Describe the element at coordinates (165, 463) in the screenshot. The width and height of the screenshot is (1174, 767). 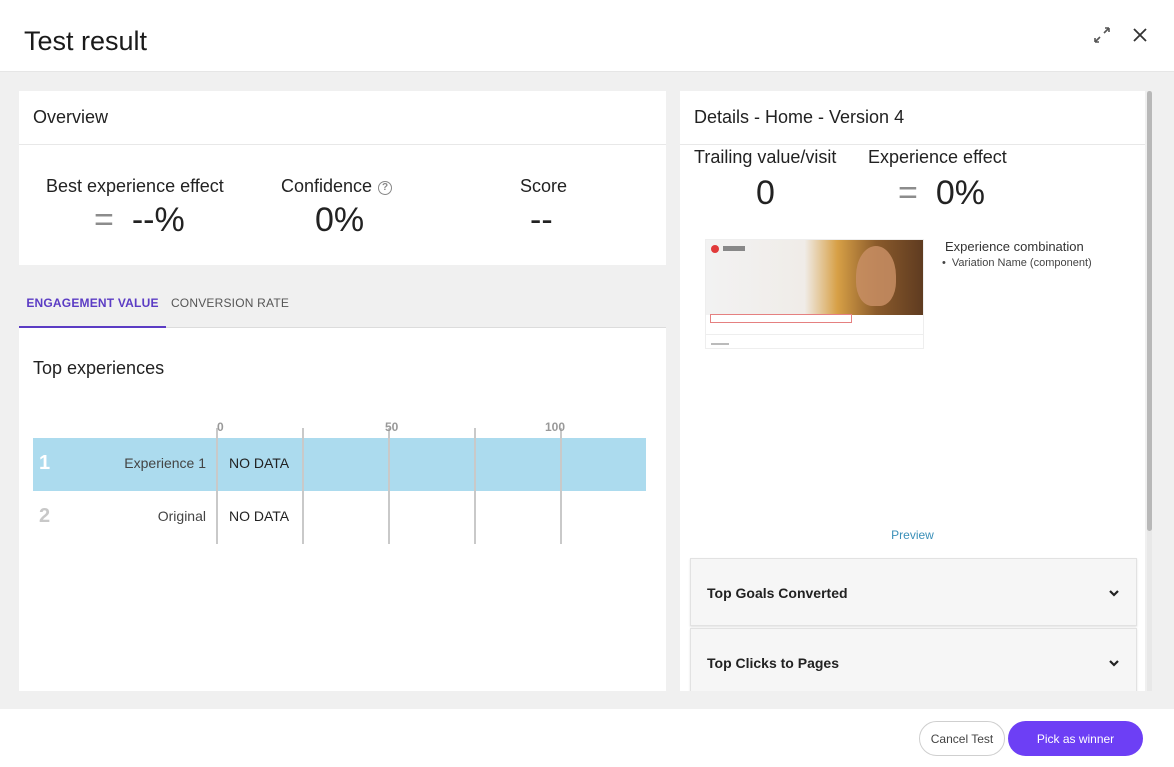
I see `experience-name: Experience 1` at that location.